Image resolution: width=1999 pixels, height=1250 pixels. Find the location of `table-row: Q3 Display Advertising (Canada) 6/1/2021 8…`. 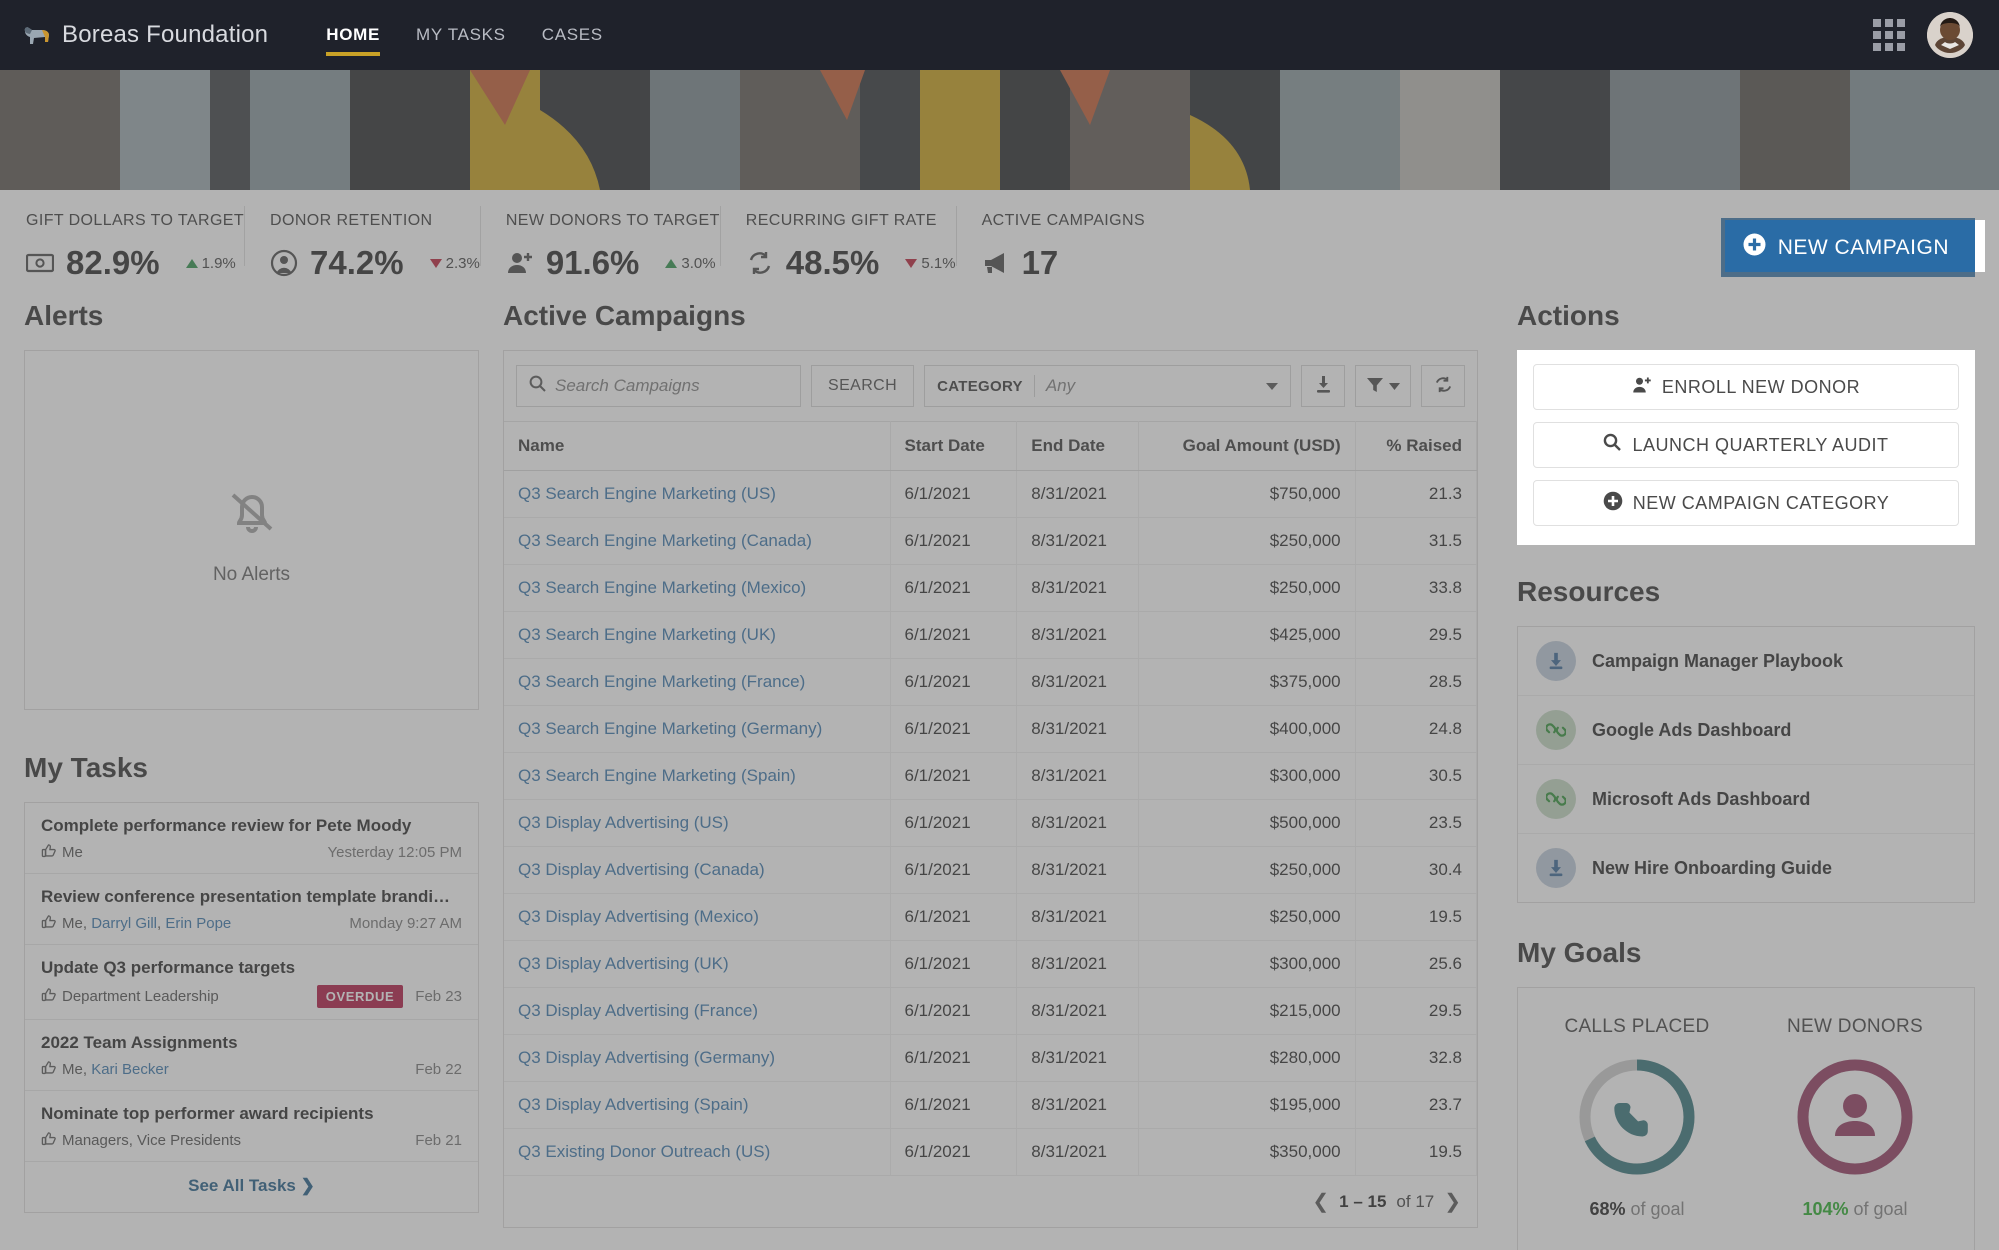

table-row: Q3 Display Advertising (Canada) 6/1/2021 8… is located at coordinates (991, 870).